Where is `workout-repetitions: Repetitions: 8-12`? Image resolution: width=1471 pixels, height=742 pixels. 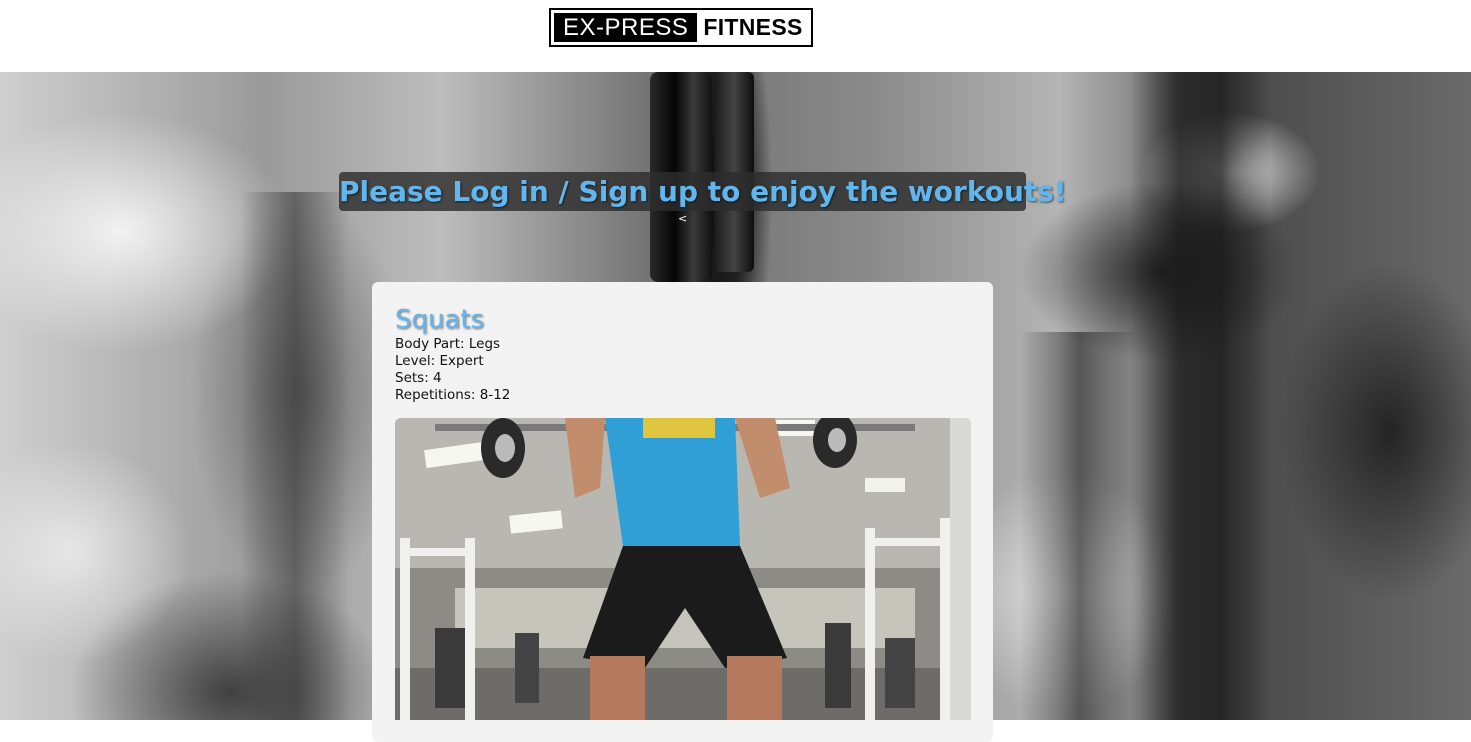 workout-repetitions: Repetitions: 8-12 is located at coordinates (453, 395).